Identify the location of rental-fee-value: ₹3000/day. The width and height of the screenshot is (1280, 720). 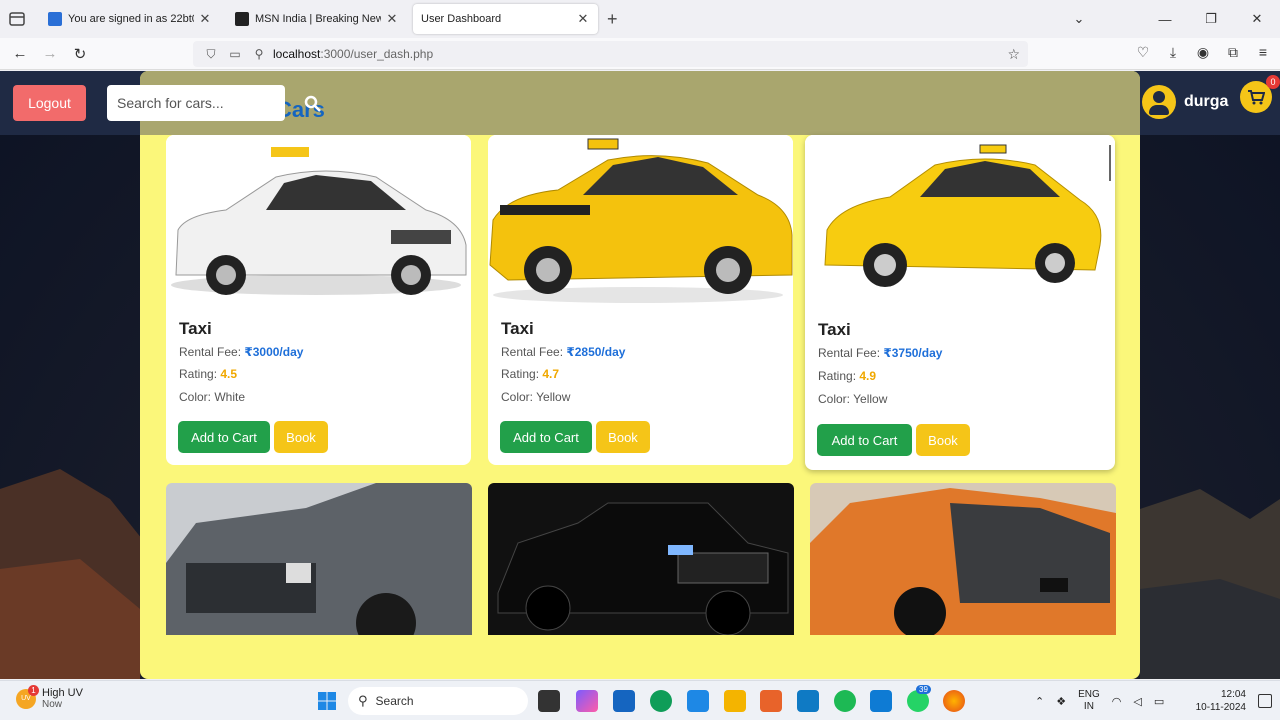
(274, 352).